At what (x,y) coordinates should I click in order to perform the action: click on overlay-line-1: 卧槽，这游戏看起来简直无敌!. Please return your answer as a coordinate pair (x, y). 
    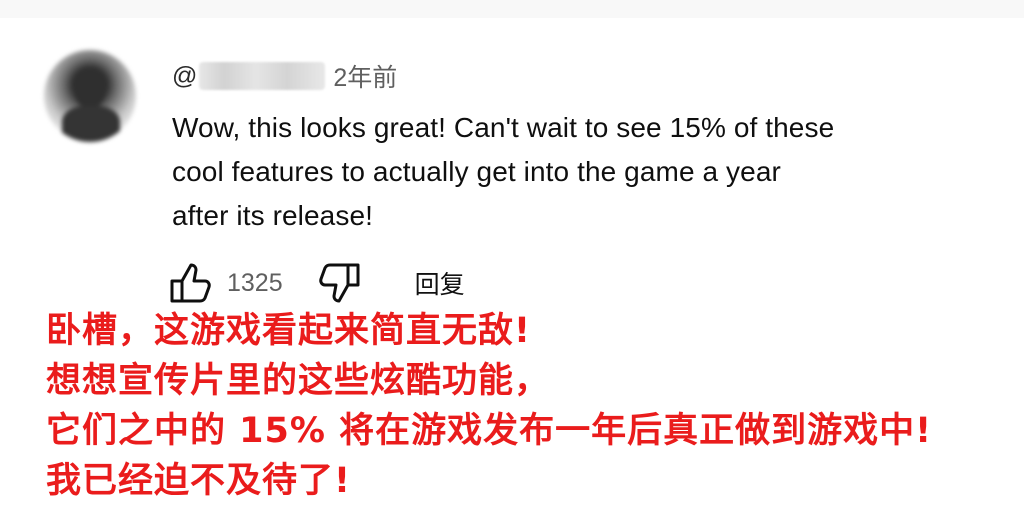
    Looking at the image, I should click on (288, 331).